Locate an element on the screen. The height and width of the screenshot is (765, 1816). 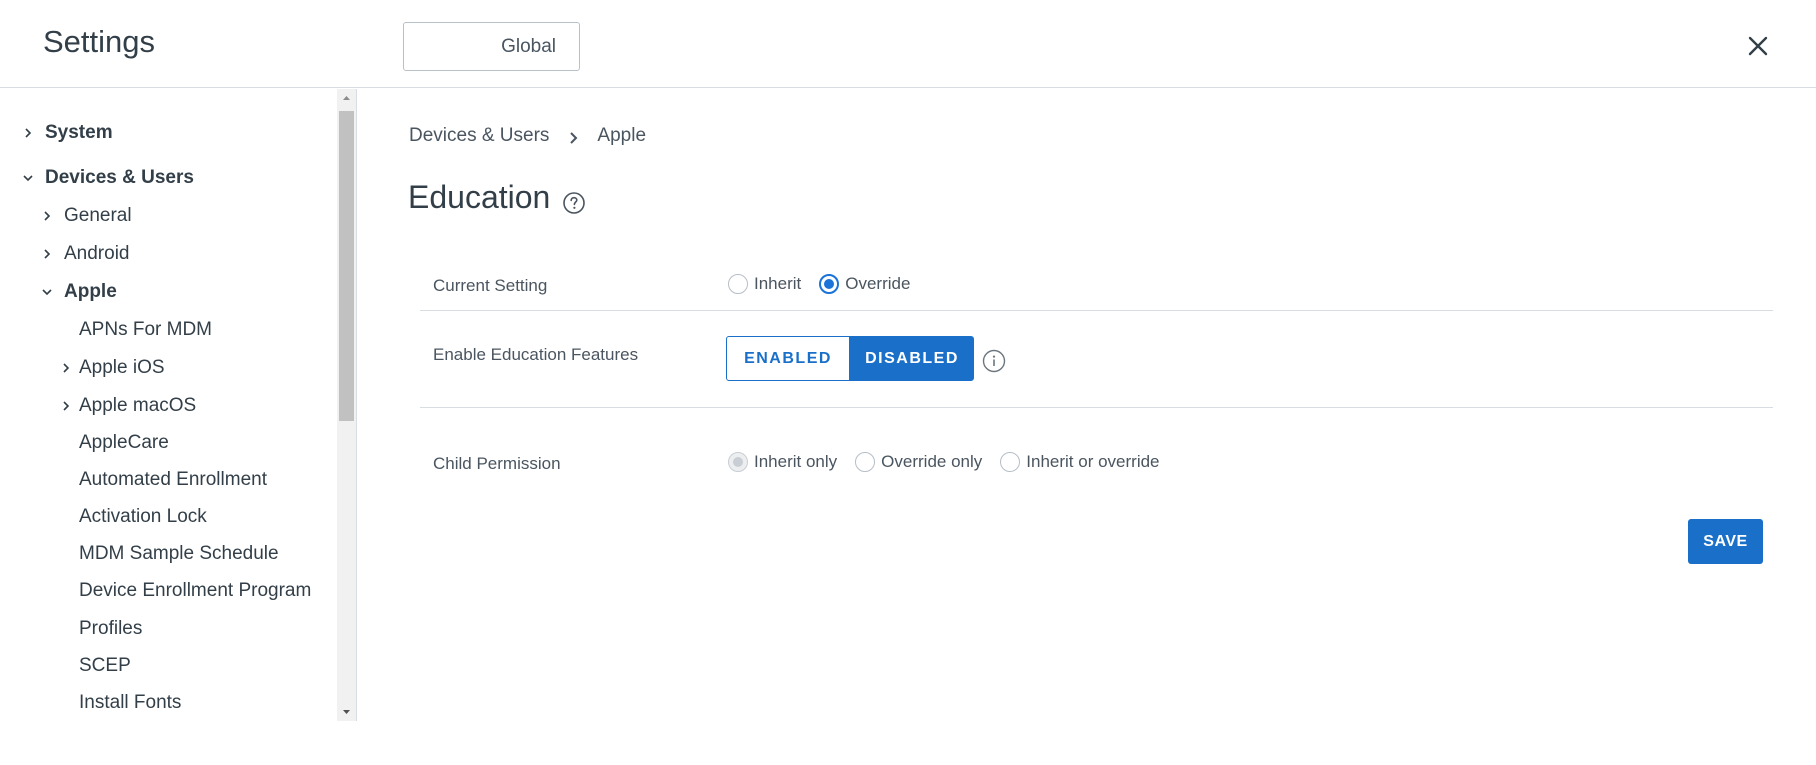
sidebar-item-applecare: AppleCare is located at coordinates (124, 443).